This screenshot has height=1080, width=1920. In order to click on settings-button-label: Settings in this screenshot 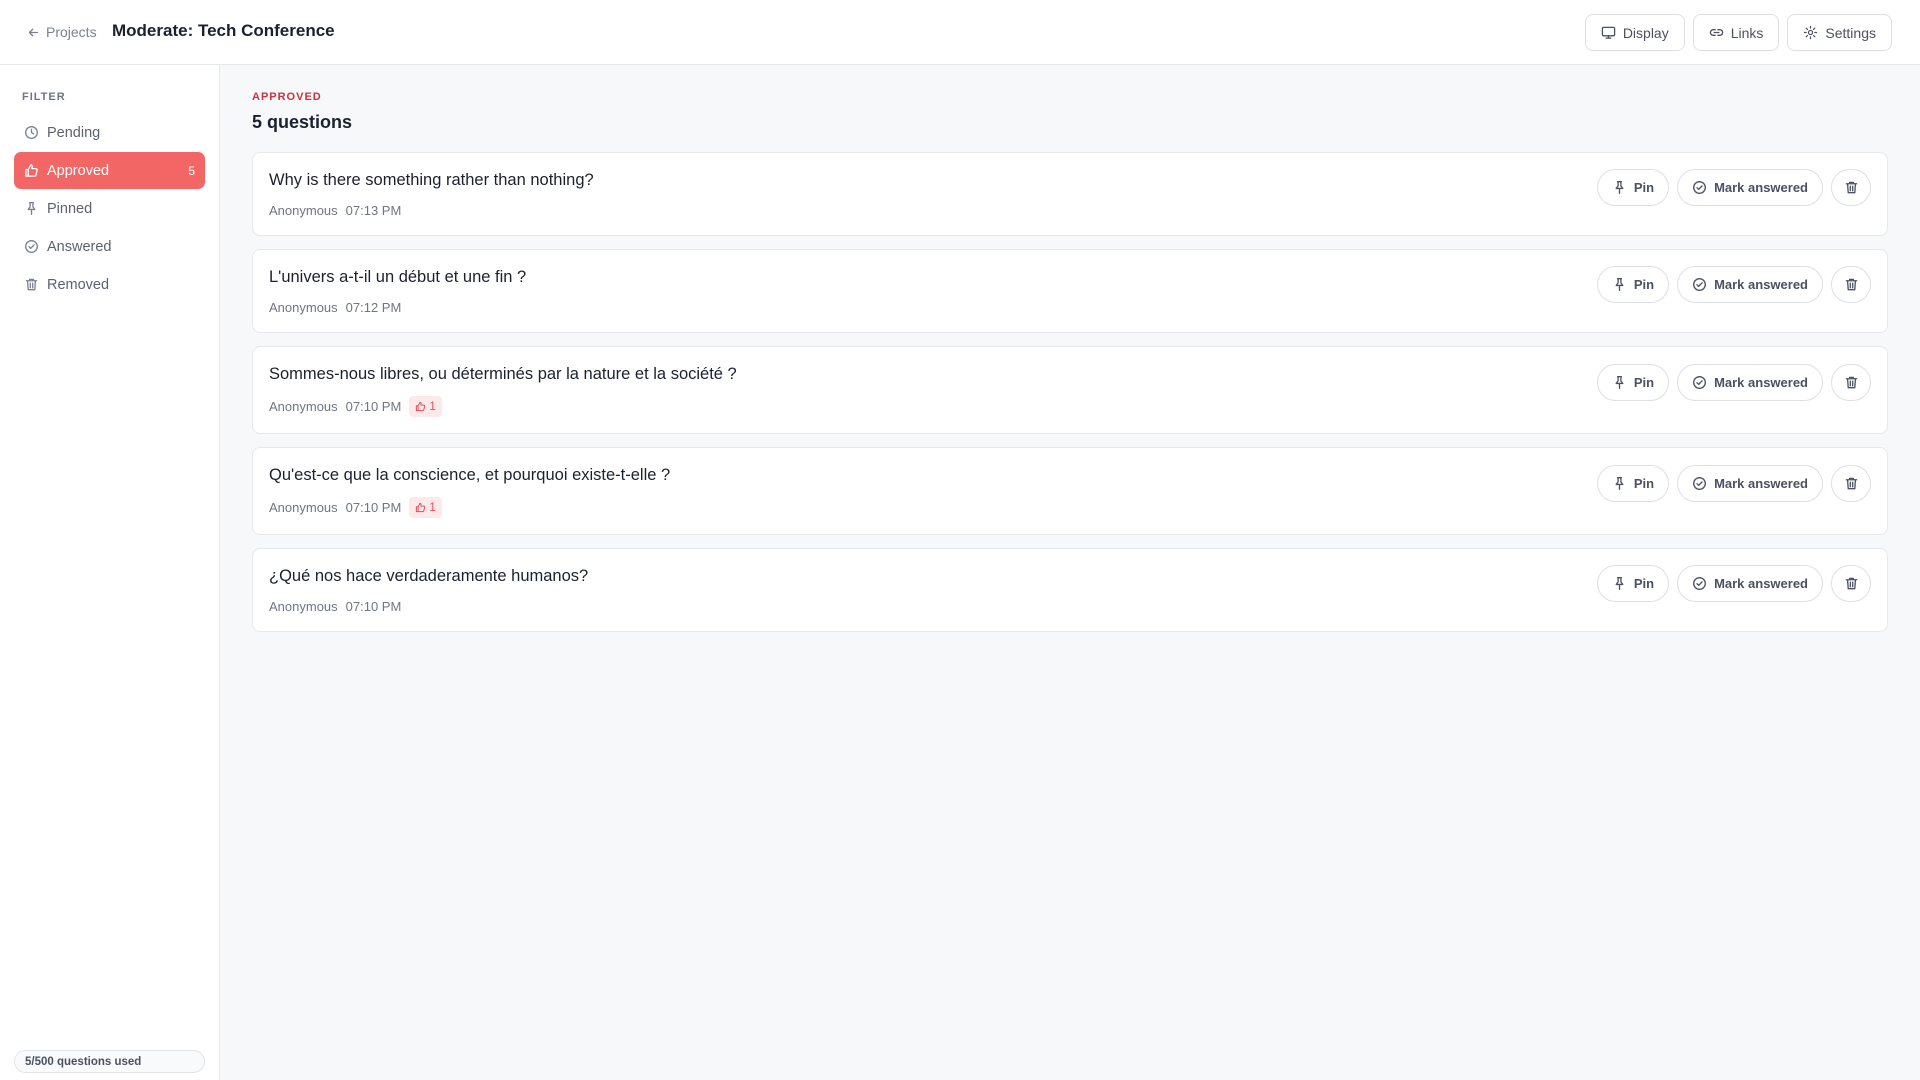, I will do `click(1850, 32)`.